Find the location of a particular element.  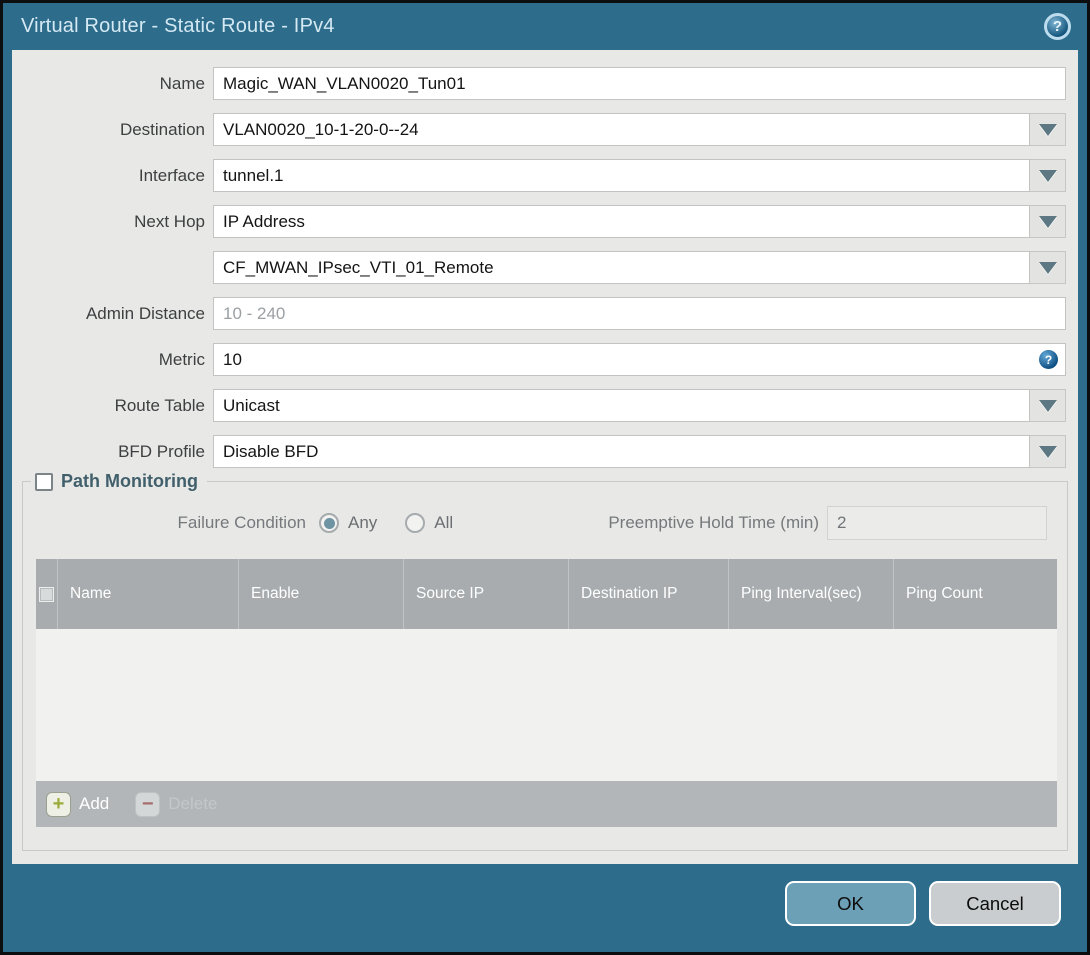

column-header-source-ip: Source IP is located at coordinates (486, 594).